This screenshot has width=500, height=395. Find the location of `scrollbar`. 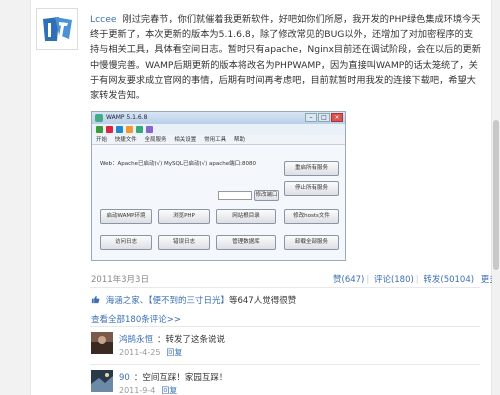

scrollbar is located at coordinates (496, 197).